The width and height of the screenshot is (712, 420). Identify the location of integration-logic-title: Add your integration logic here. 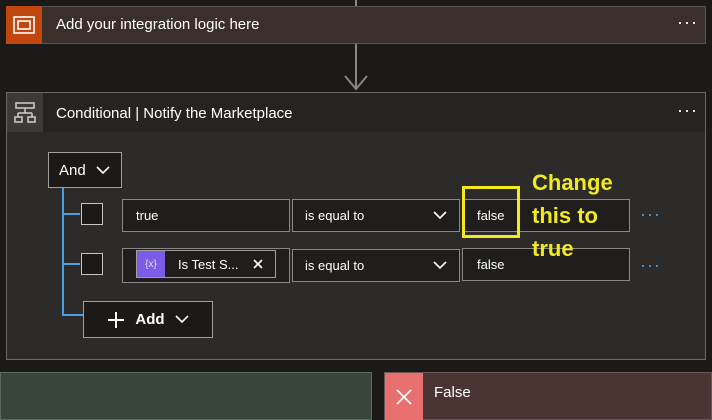
(158, 24).